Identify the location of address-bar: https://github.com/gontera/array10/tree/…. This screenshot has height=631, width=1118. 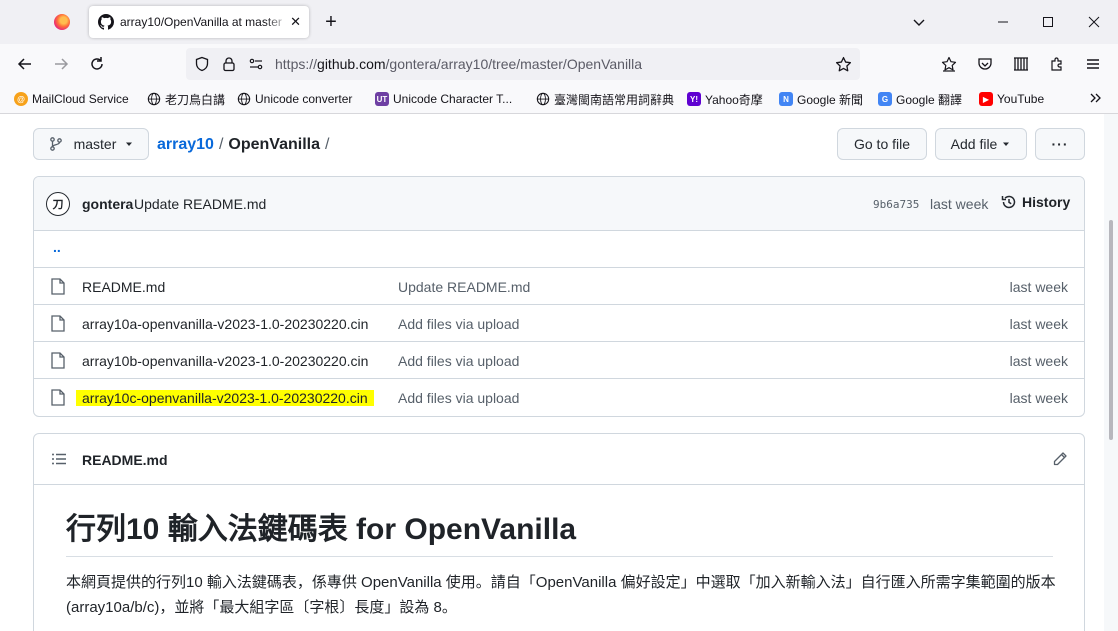
(523, 64).